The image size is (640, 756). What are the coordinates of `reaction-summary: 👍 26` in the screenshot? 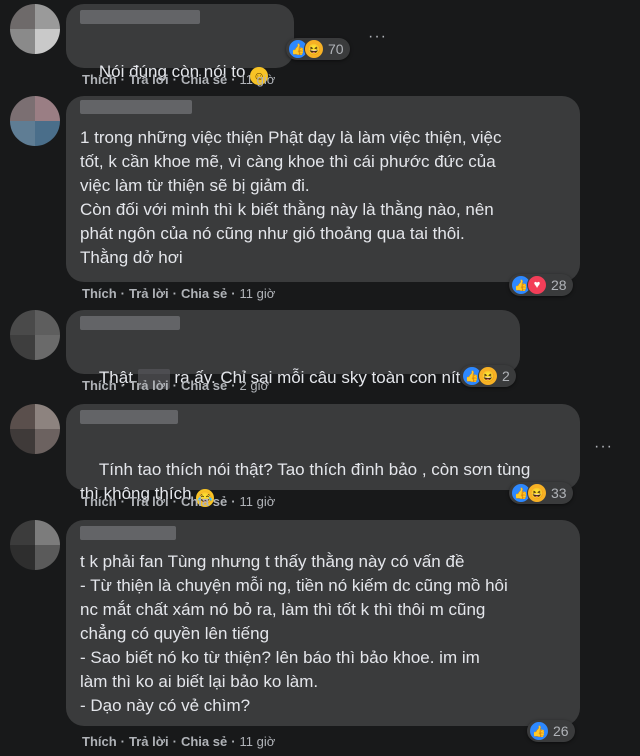 It's located at (551, 731).